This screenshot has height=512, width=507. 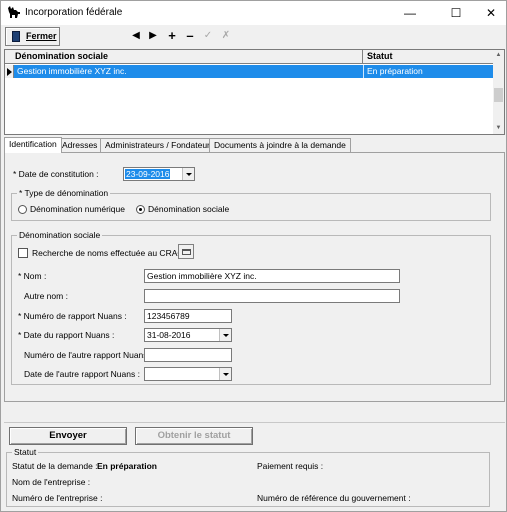 I want to click on tab-administrateurs: Administrateurs / Fondateurs, so click(x=160, y=145).